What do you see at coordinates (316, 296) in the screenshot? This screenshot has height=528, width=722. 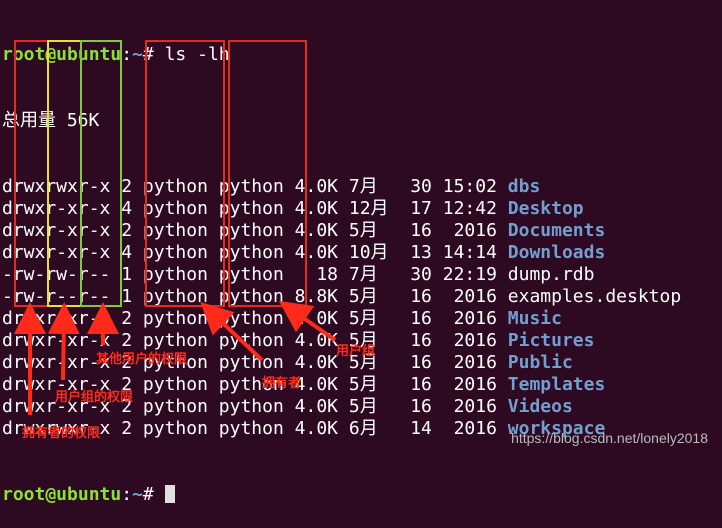 I see `file-size: 8.8K` at bounding box center [316, 296].